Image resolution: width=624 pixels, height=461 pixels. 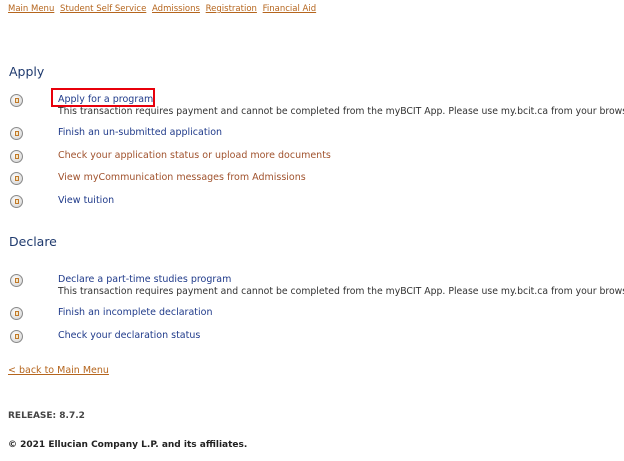 What do you see at coordinates (129, 335) in the screenshot?
I see `check-declaration-status-link: Check your declaration status` at bounding box center [129, 335].